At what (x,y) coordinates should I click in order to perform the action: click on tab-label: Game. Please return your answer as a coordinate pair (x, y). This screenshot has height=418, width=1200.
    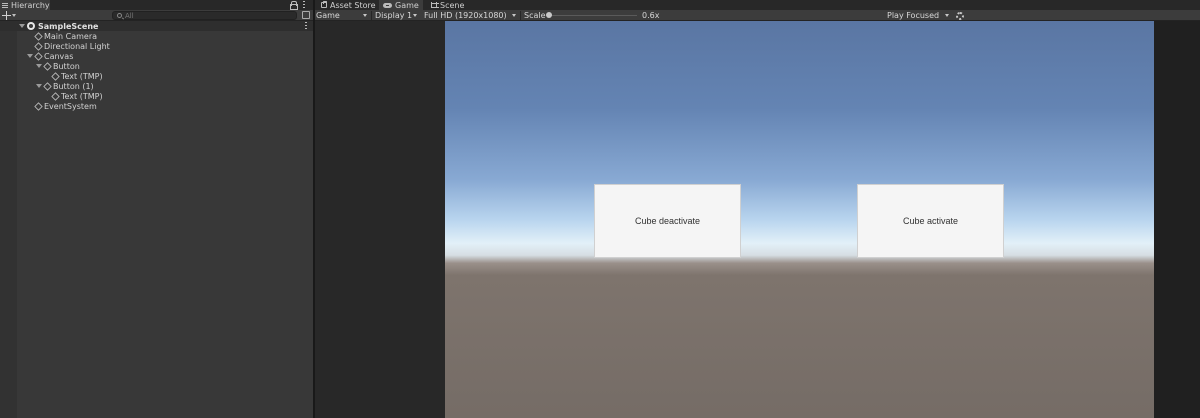
    Looking at the image, I should click on (407, 5).